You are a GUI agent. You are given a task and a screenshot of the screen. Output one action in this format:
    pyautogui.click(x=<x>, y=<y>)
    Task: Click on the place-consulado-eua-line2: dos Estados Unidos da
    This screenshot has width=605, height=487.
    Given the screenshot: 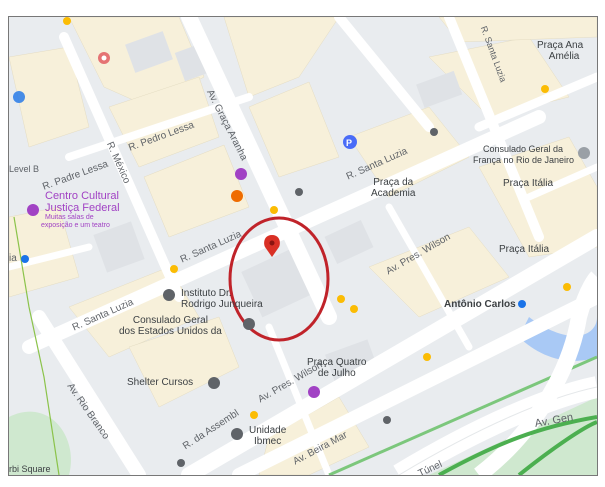 What is the action you would take?
    pyautogui.click(x=170, y=331)
    